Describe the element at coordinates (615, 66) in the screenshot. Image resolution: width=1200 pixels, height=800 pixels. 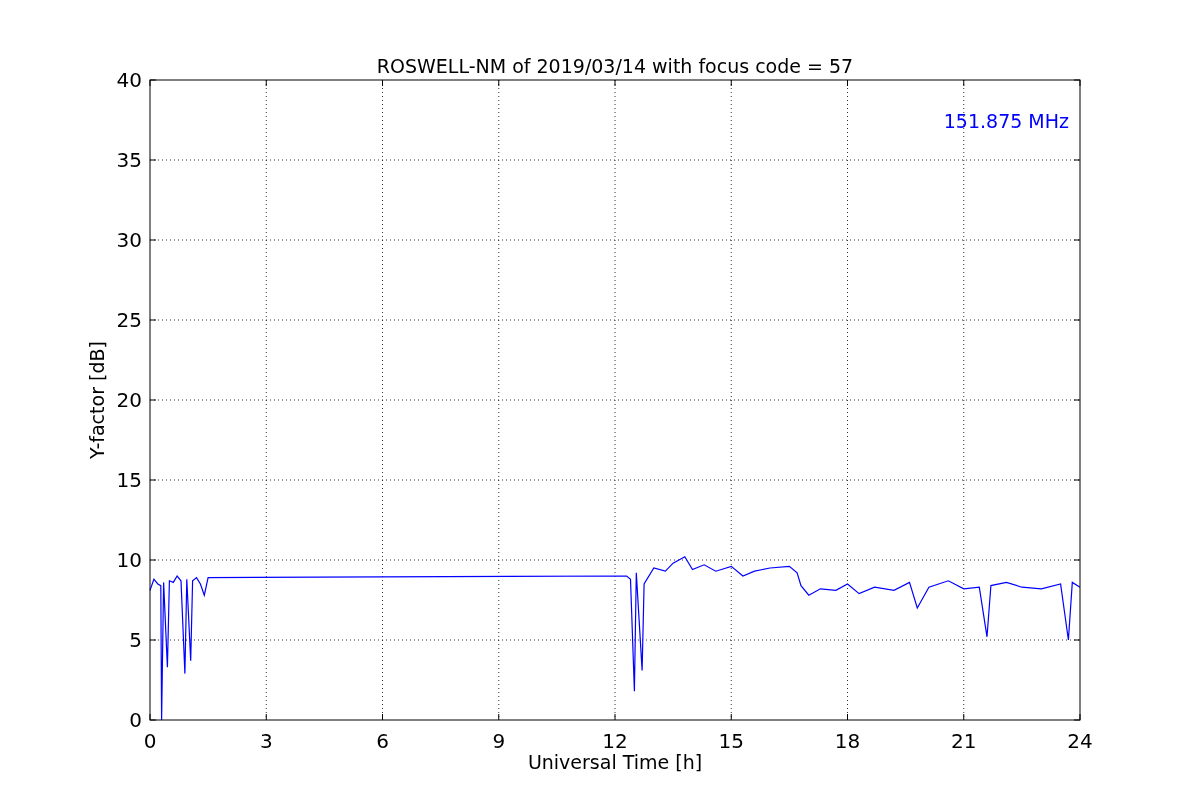
I see `chart-title: ROSWELL-NM of 2019/03/14 with focus code = 57` at that location.